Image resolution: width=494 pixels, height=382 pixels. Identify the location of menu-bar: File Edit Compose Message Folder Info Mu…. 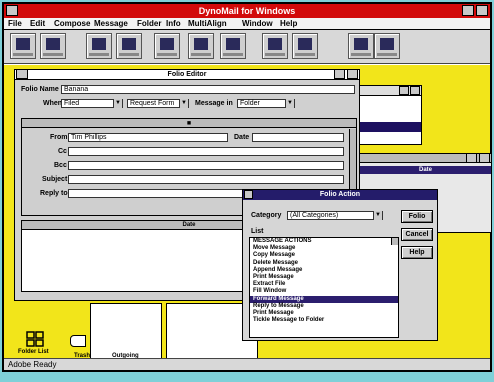
(247, 24).